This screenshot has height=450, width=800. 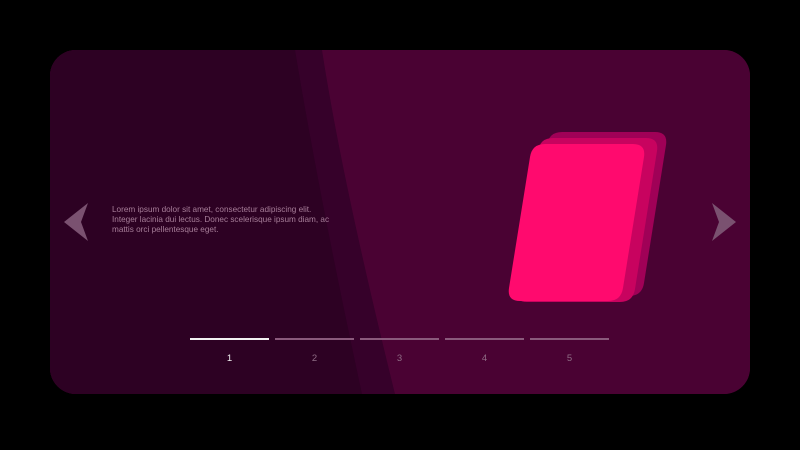 I want to click on page-indicator-2: 2, so click(x=314, y=352).